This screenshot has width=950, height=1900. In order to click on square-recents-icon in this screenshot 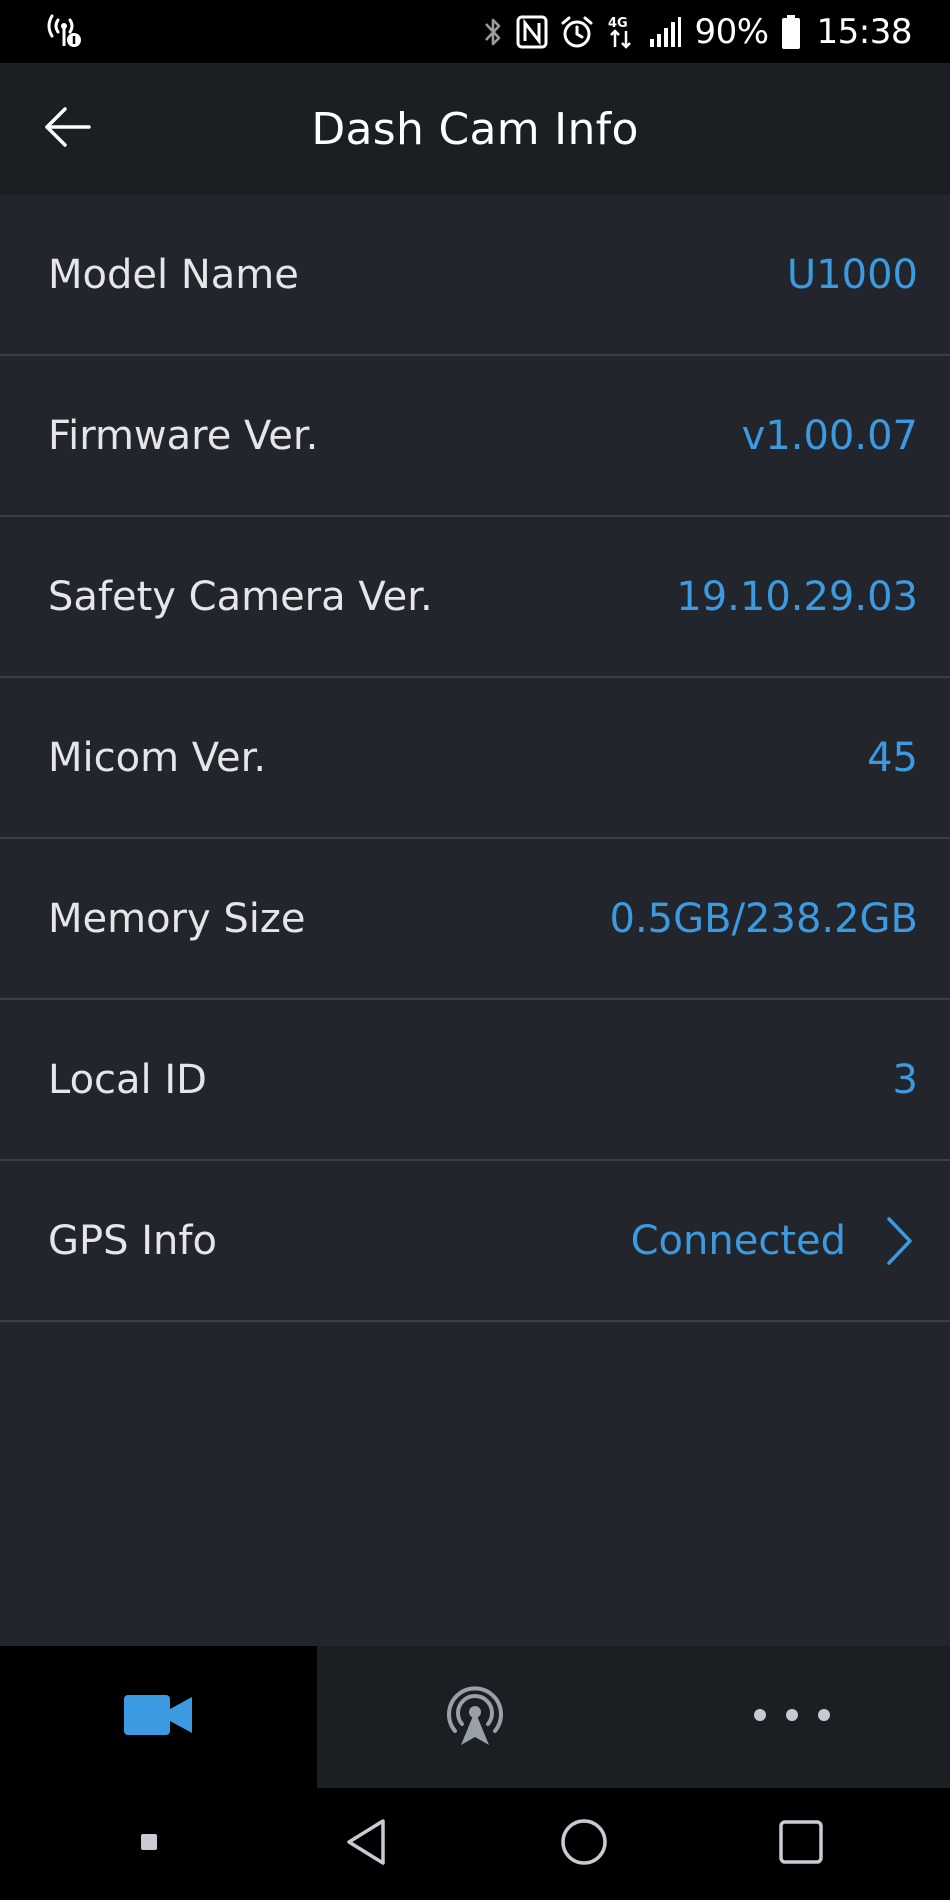, I will do `click(801, 1844)`.